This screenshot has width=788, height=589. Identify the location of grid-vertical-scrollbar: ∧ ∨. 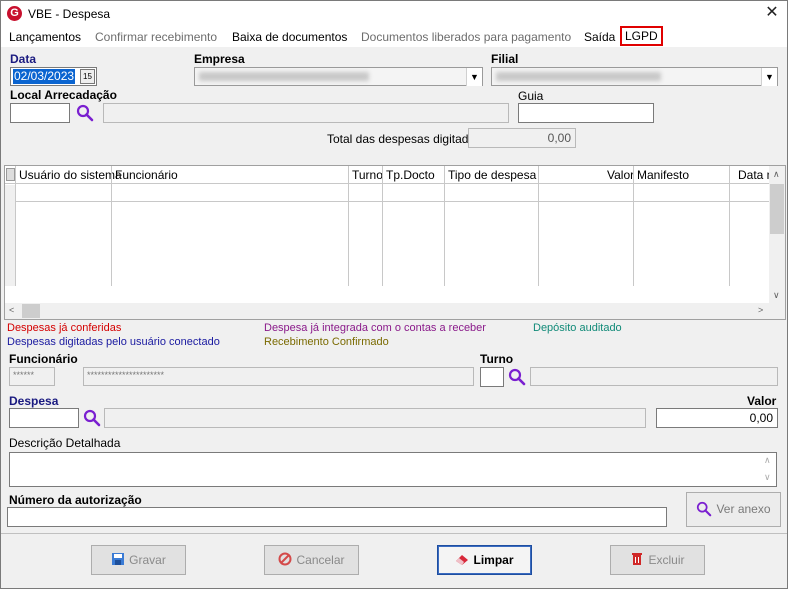
(777, 234).